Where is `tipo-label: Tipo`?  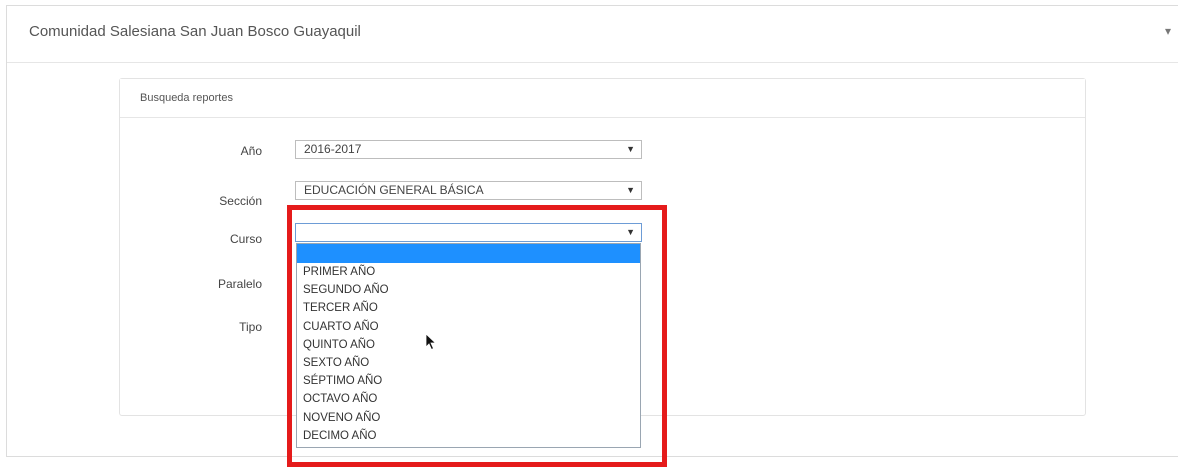 tipo-label: Tipo is located at coordinates (250, 327).